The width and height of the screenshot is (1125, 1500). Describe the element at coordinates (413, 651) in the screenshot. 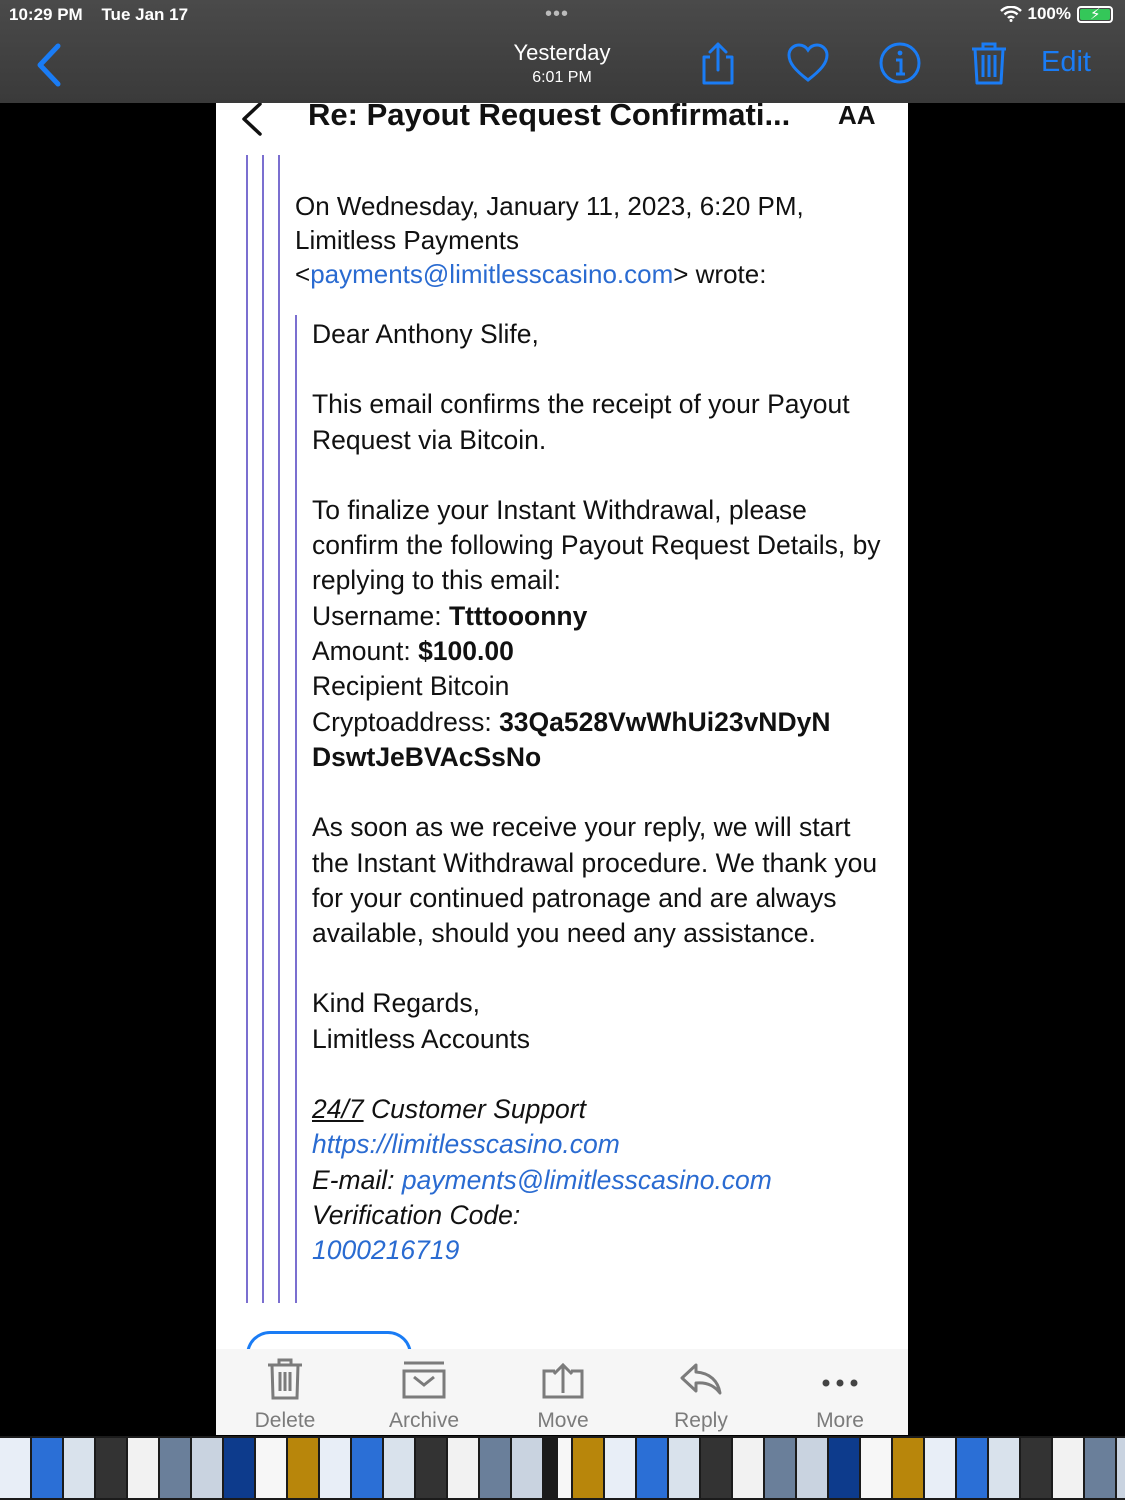

I see `amount-line: Amount: $100.00` at that location.